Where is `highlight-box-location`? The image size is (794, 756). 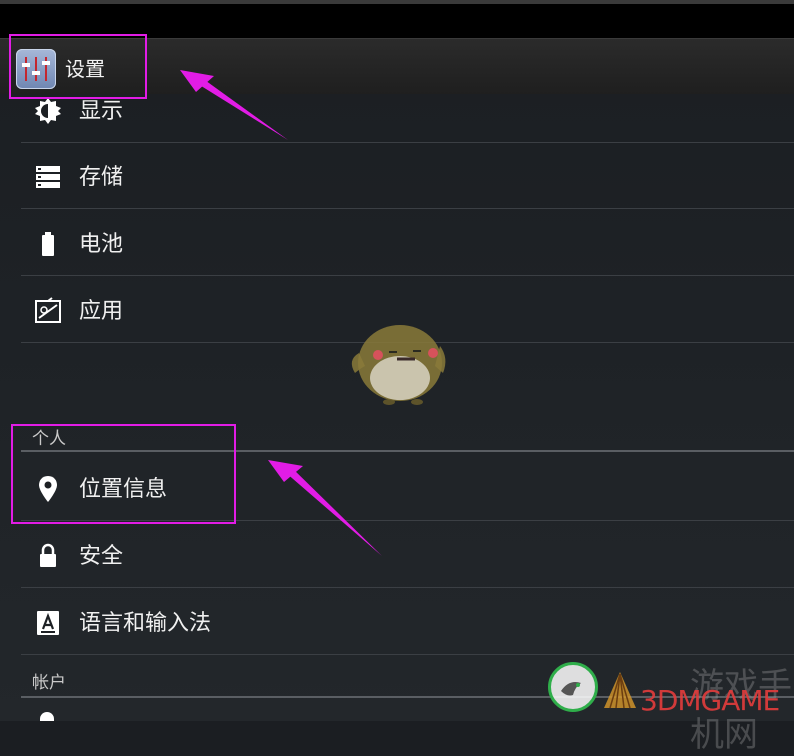
highlight-box-location is located at coordinates (123, 474).